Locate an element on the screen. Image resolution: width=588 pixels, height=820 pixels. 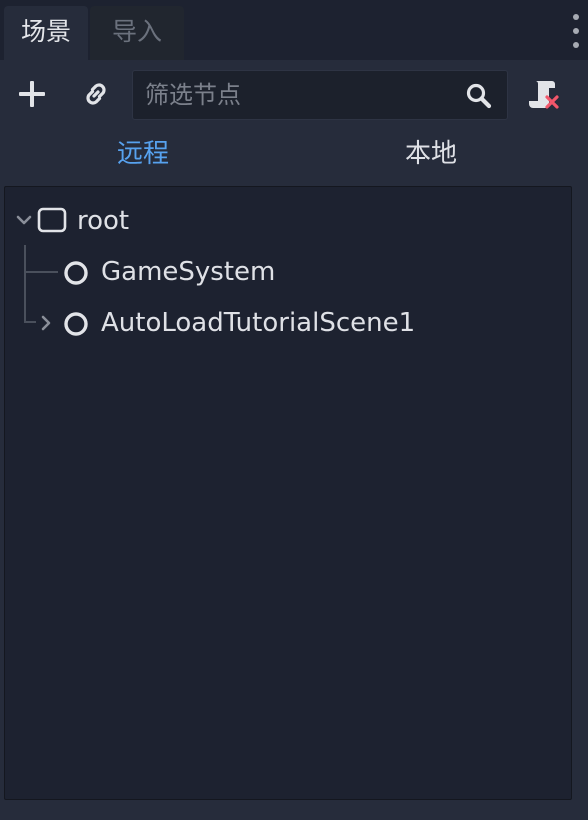
tree-item-autoloadtutorialscene1: AutoLoadTutorialScene1 is located at coordinates (288, 323).